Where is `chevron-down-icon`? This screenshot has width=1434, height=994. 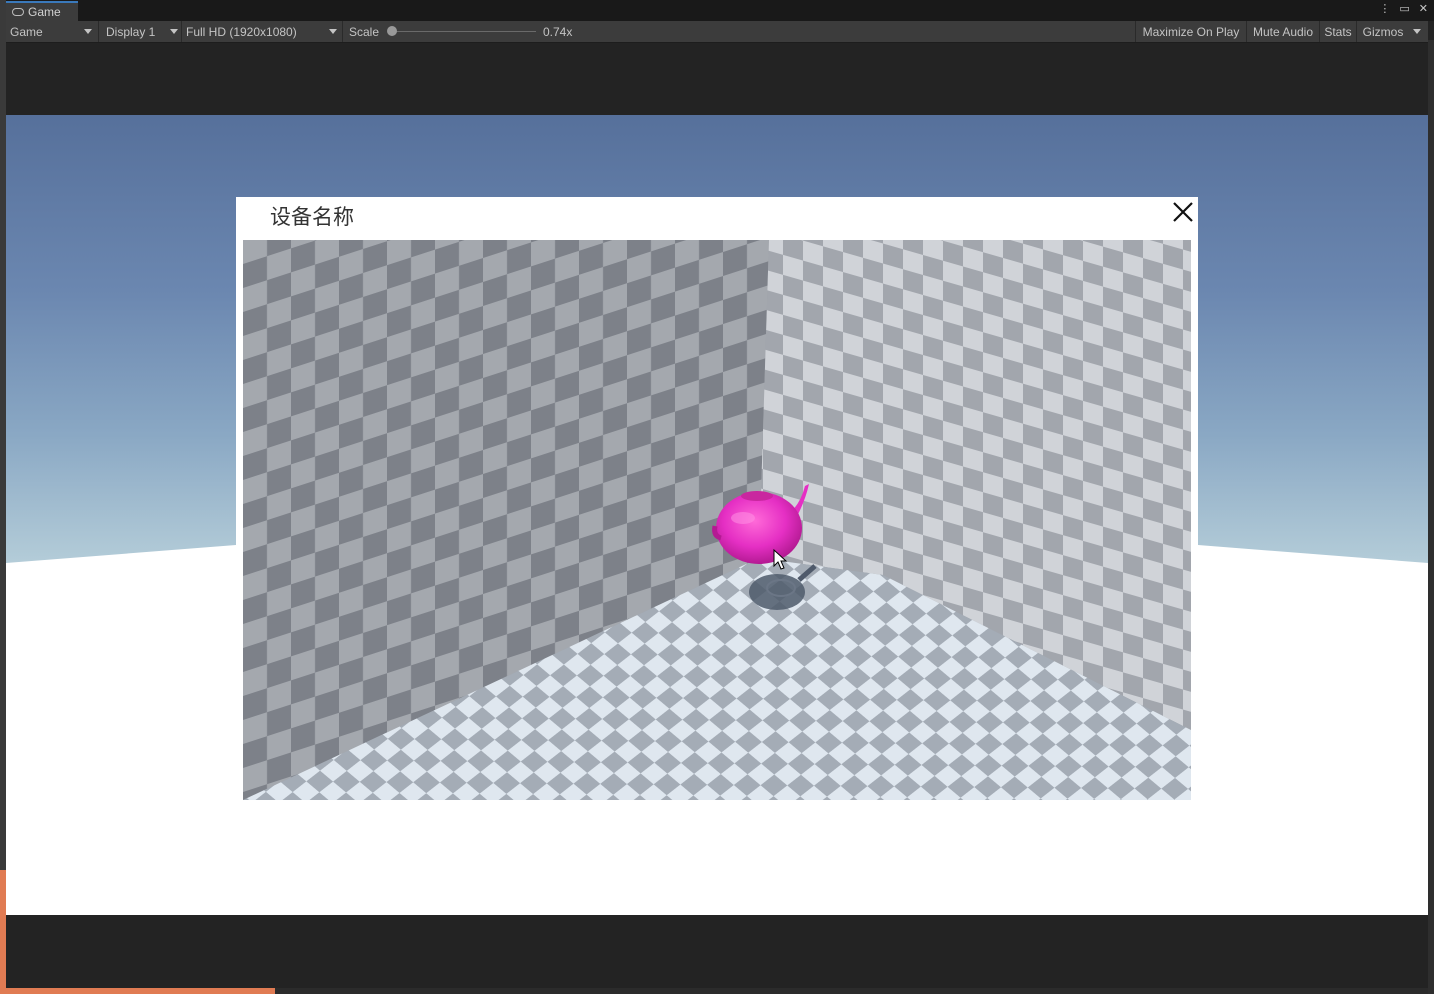
chevron-down-icon is located at coordinates (1417, 31).